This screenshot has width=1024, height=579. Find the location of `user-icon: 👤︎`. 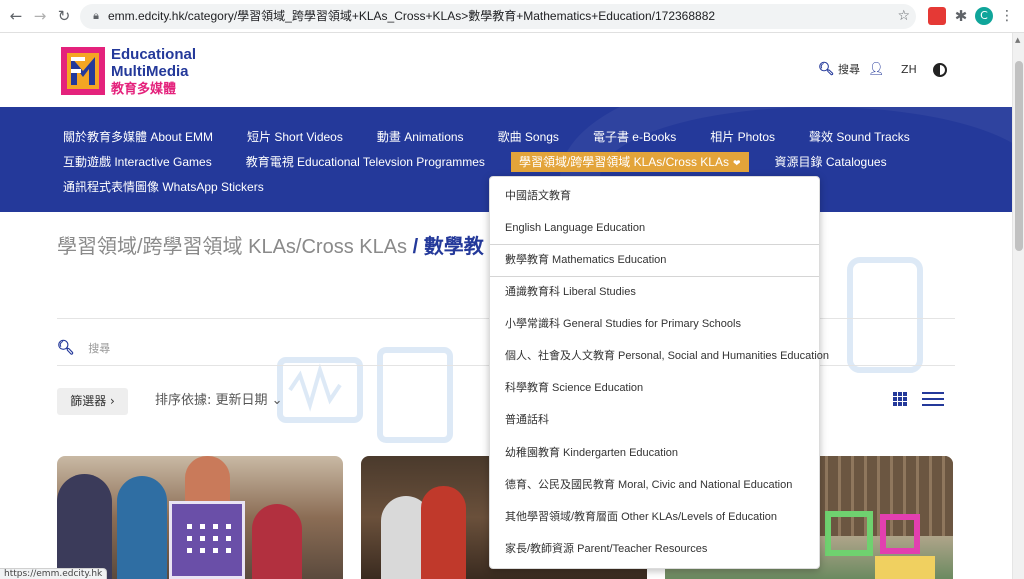

user-icon: 👤︎ is located at coordinates (876, 70).